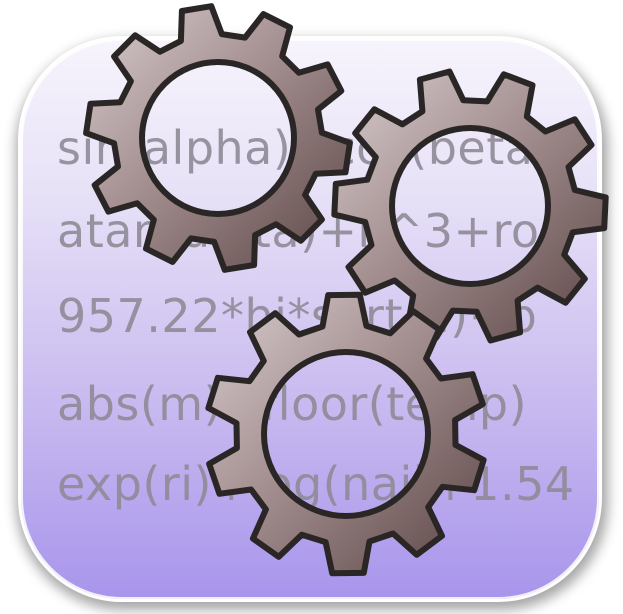 The image size is (623, 614). Describe the element at coordinates (298, 231) in the screenshot. I see `formula-line-2: atan(delta)+k^3+ro` at that location.